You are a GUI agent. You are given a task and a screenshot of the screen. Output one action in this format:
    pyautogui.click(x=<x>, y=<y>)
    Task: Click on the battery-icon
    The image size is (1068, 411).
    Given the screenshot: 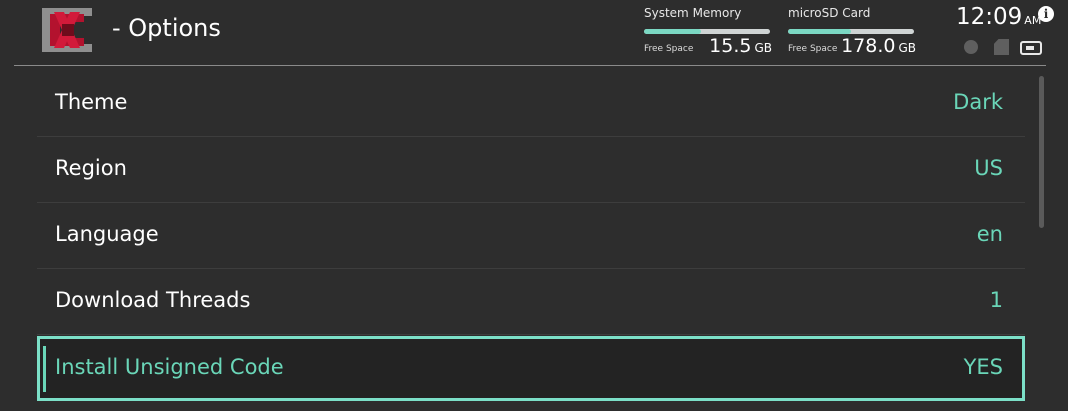 What is the action you would take?
    pyautogui.click(x=1031, y=48)
    